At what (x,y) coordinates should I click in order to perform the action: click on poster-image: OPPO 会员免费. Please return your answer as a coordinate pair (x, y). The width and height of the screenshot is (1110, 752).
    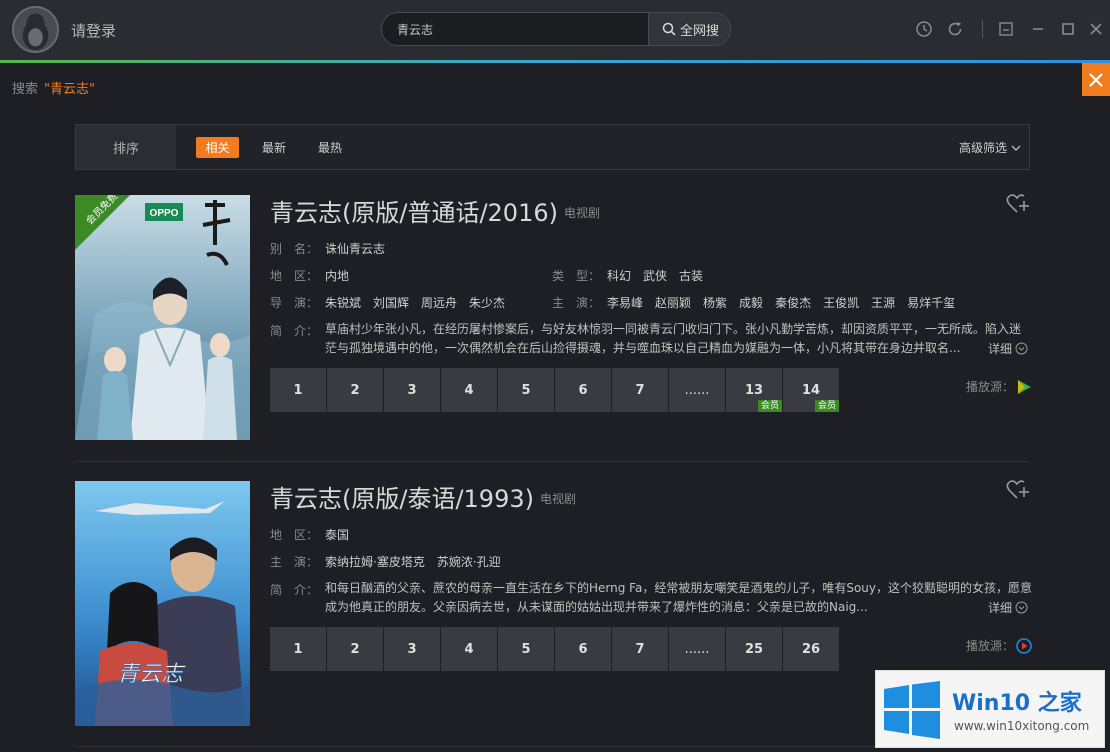
    Looking at the image, I should click on (162, 317).